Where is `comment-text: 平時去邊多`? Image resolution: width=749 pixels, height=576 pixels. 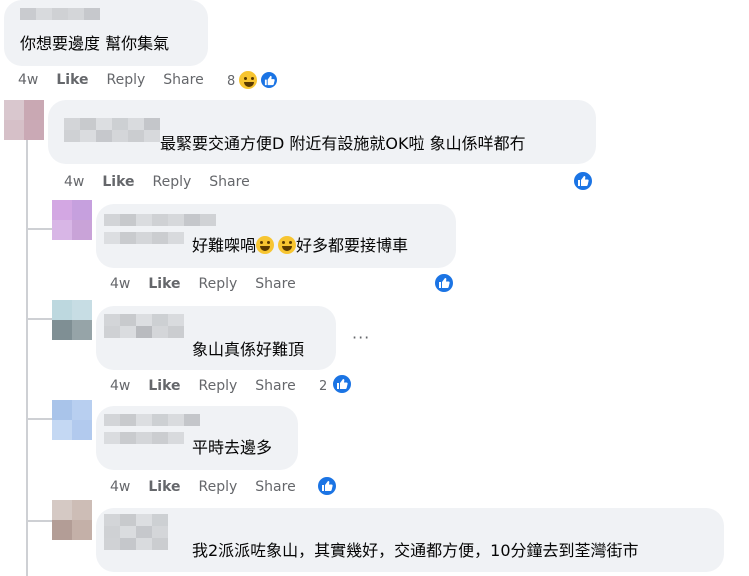 comment-text: 平時去邊多 is located at coordinates (232, 447).